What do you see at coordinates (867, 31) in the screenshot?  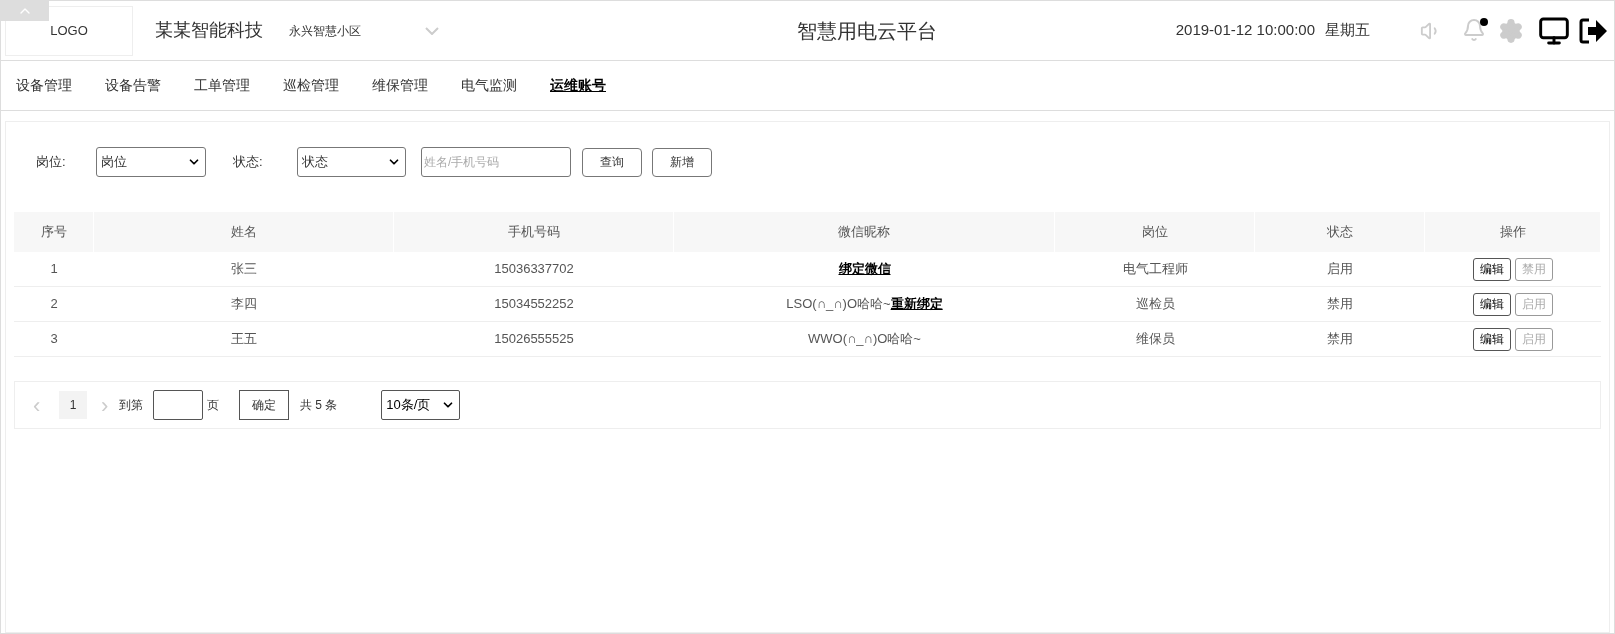 I see `platform-title: 智慧用电云平台` at bounding box center [867, 31].